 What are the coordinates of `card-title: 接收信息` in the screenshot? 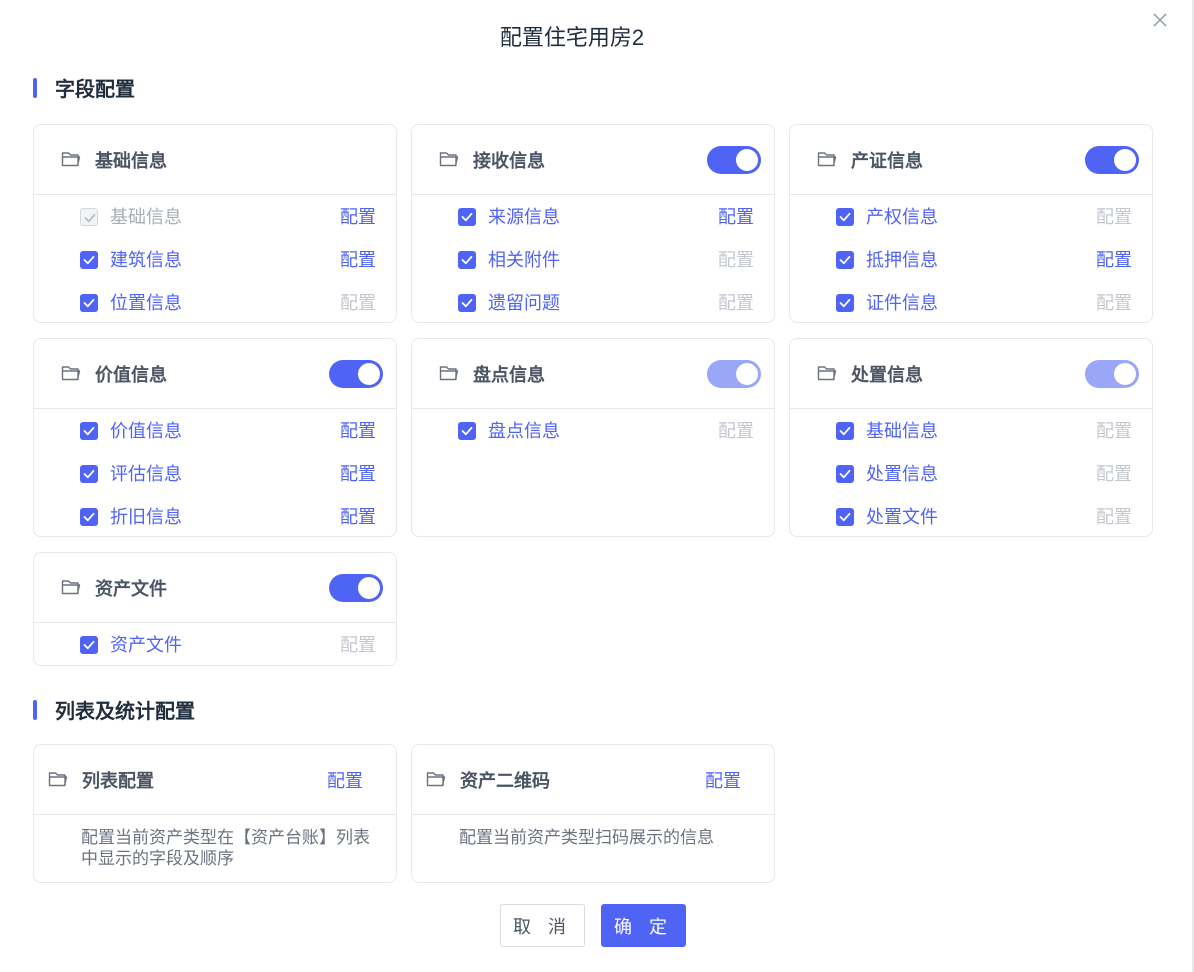 It's located at (509, 161).